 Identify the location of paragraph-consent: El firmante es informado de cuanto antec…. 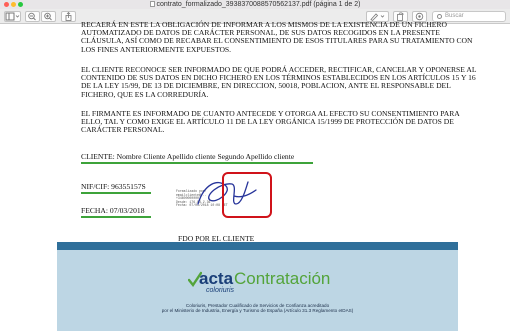
(270, 122).